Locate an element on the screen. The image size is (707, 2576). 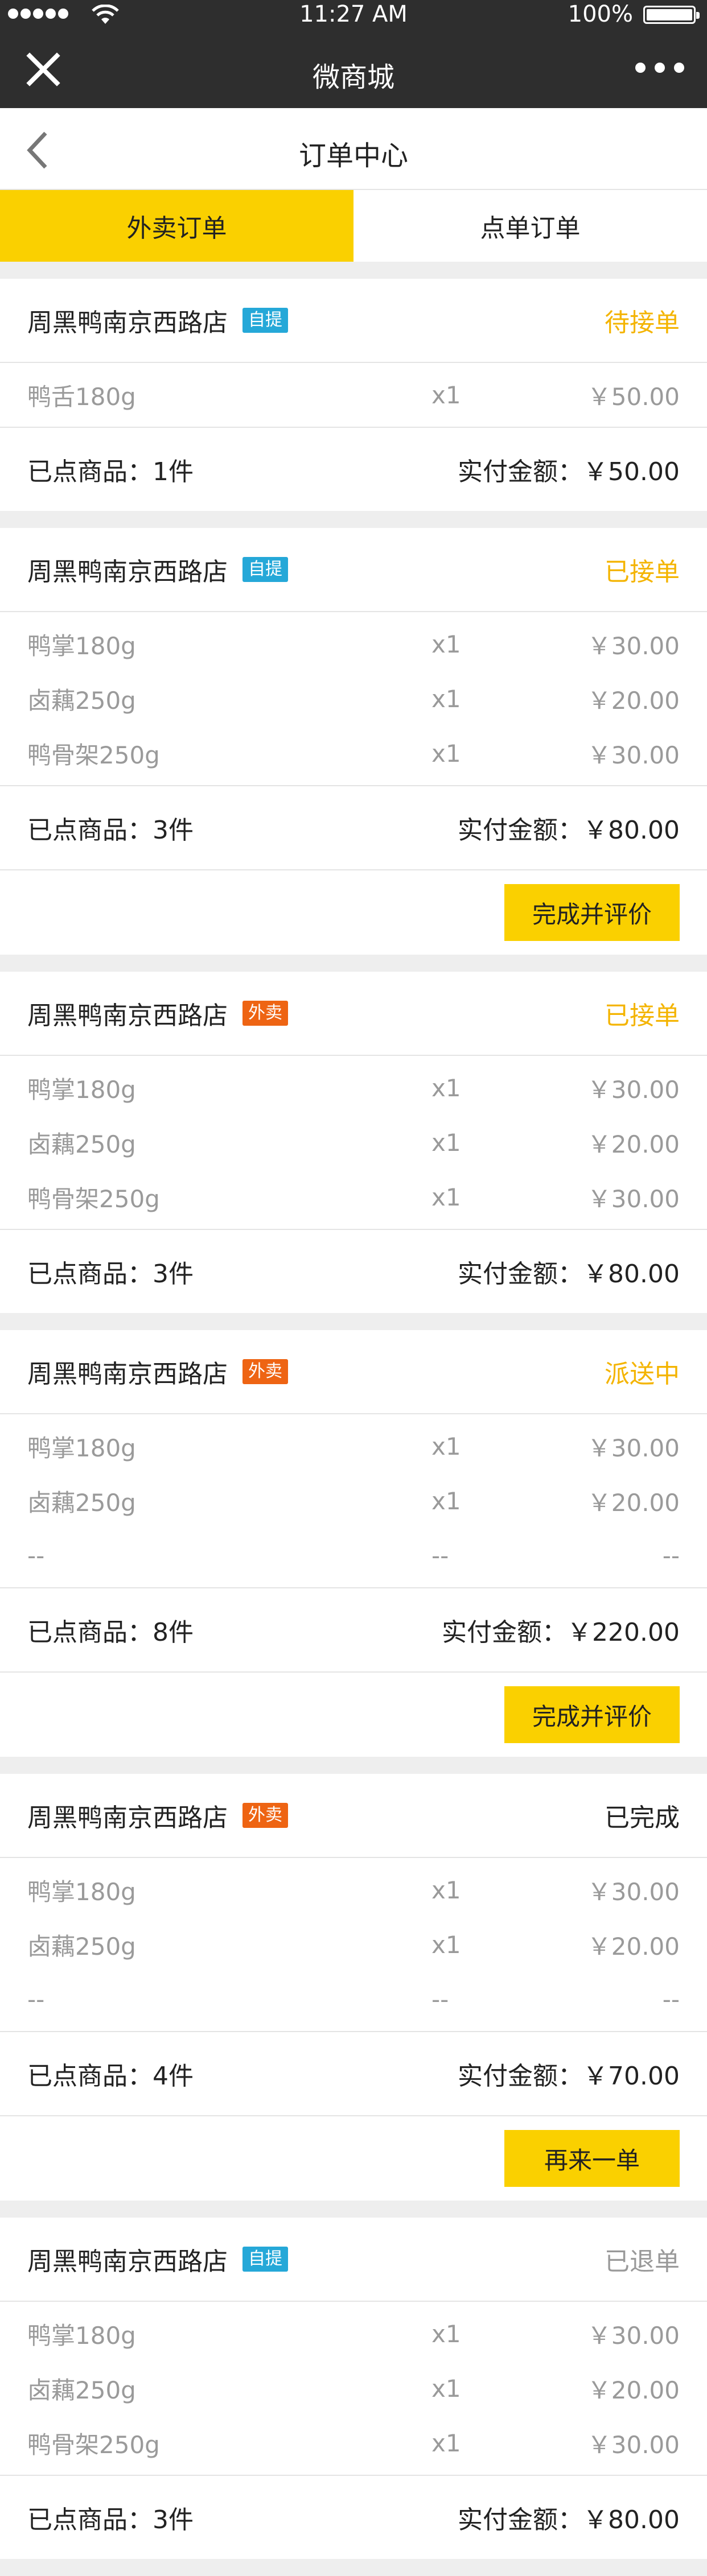
item-quantity: -- is located at coordinates (440, 1999).